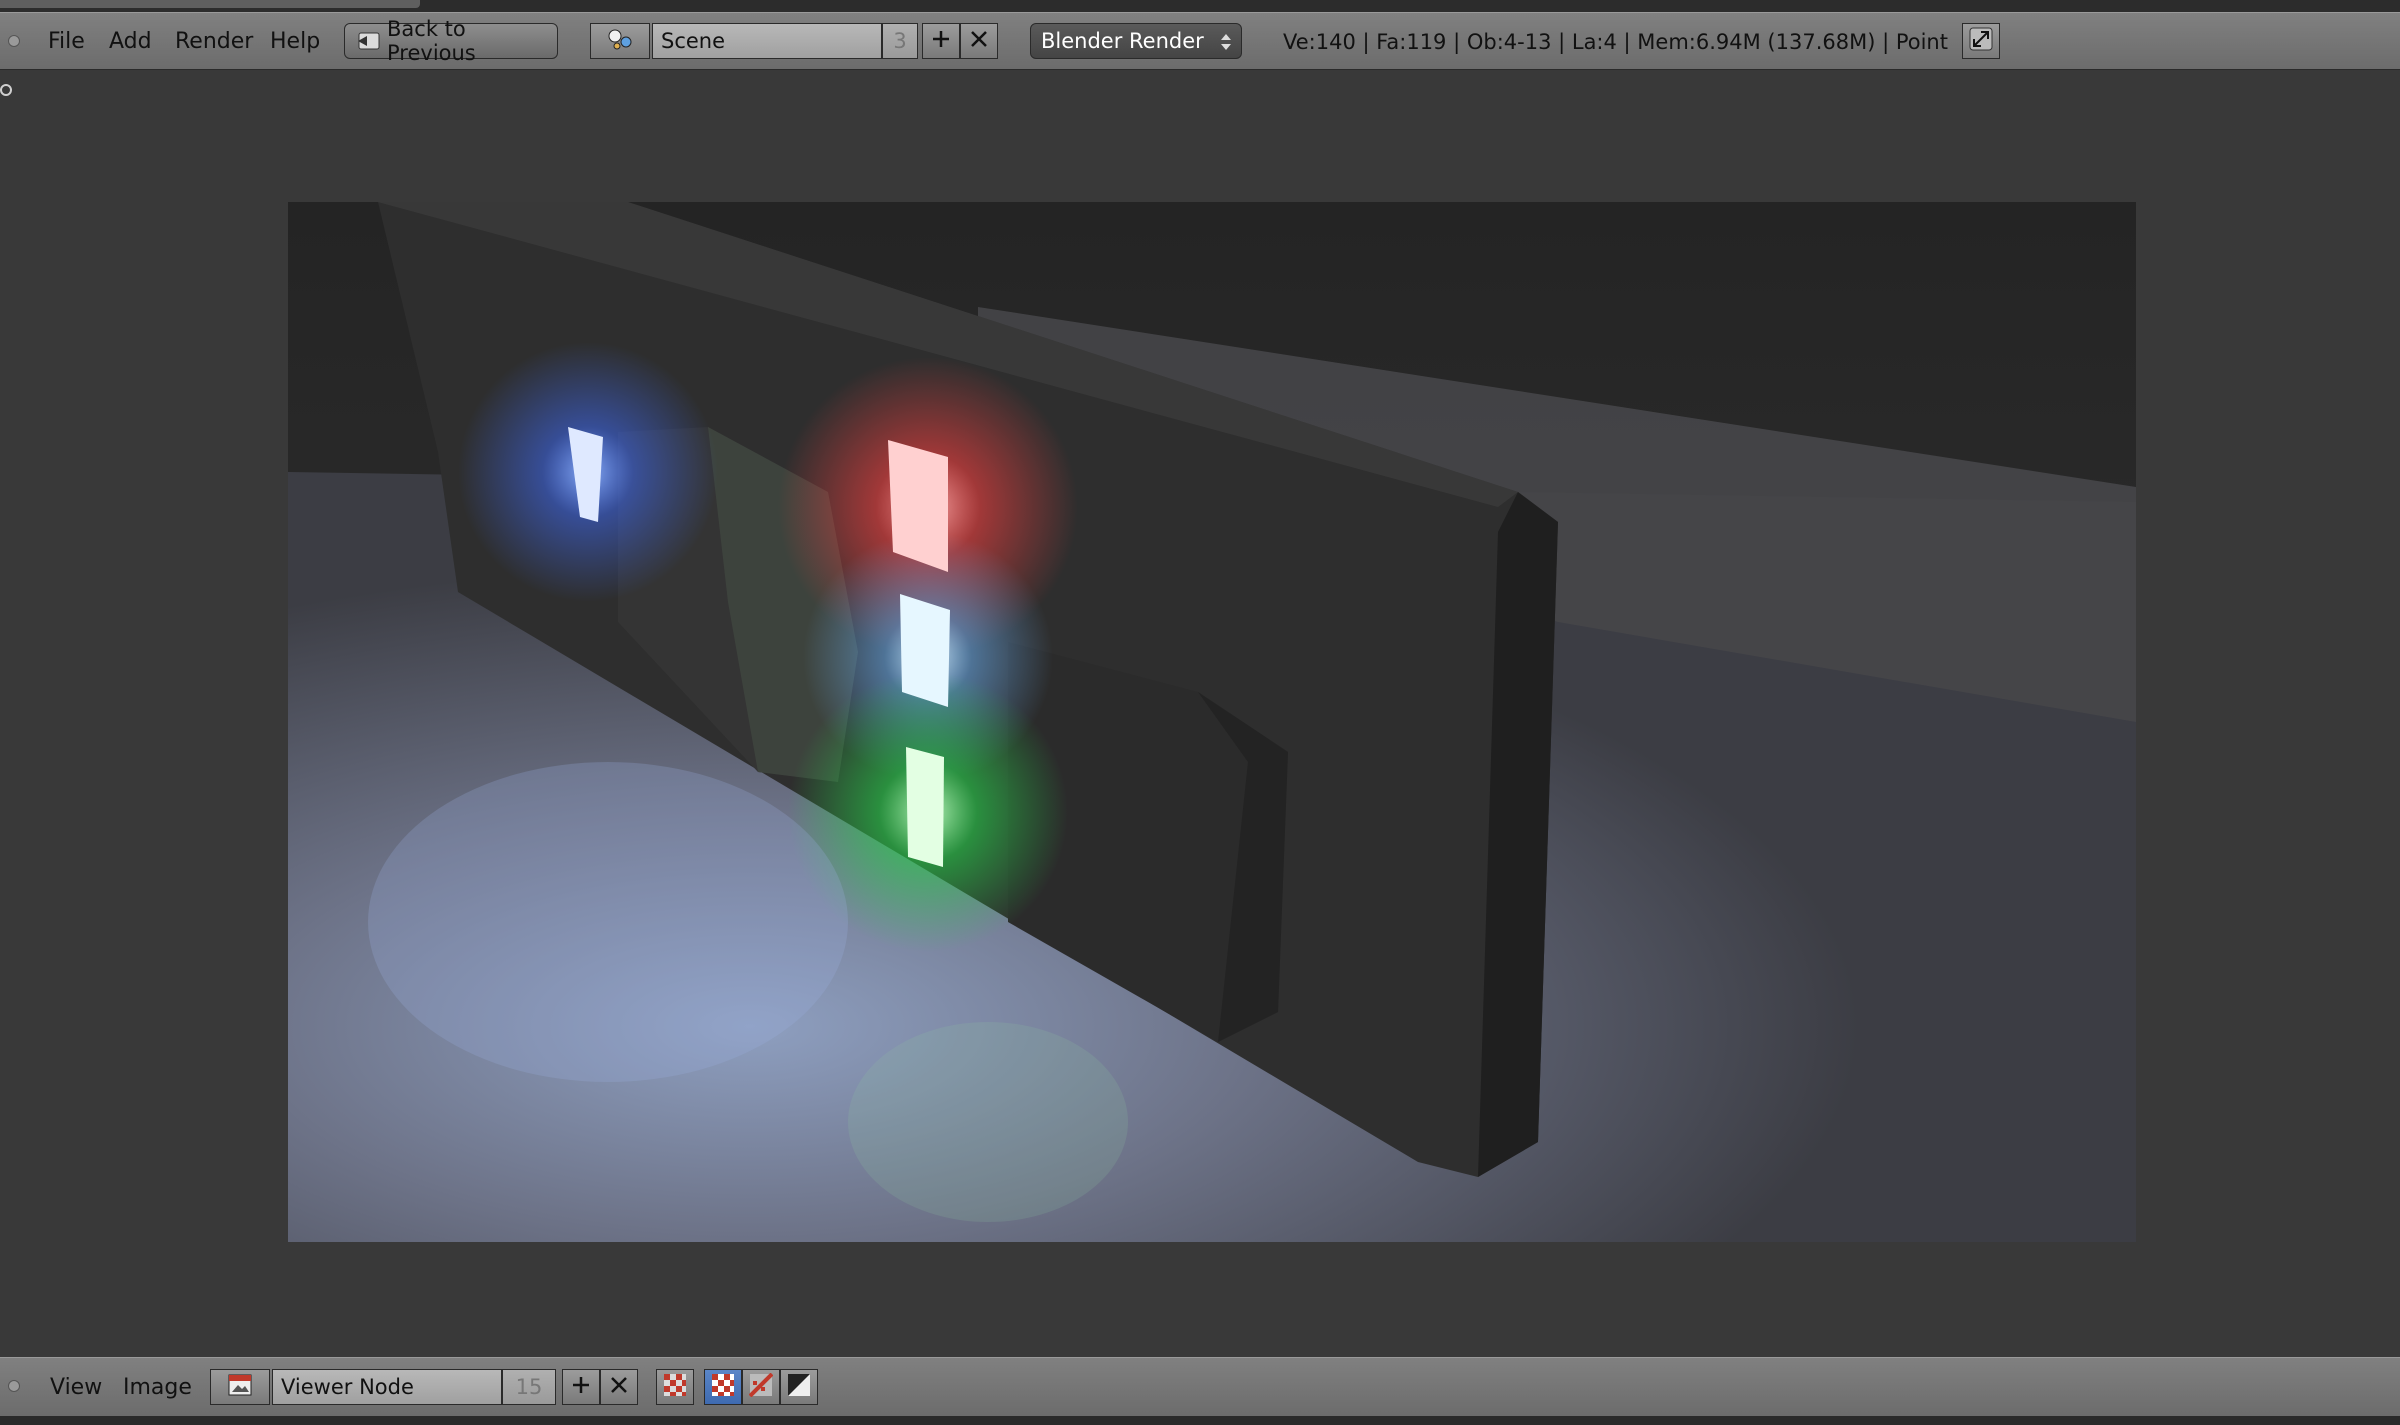  I want to click on menu-render: Render, so click(214, 42).